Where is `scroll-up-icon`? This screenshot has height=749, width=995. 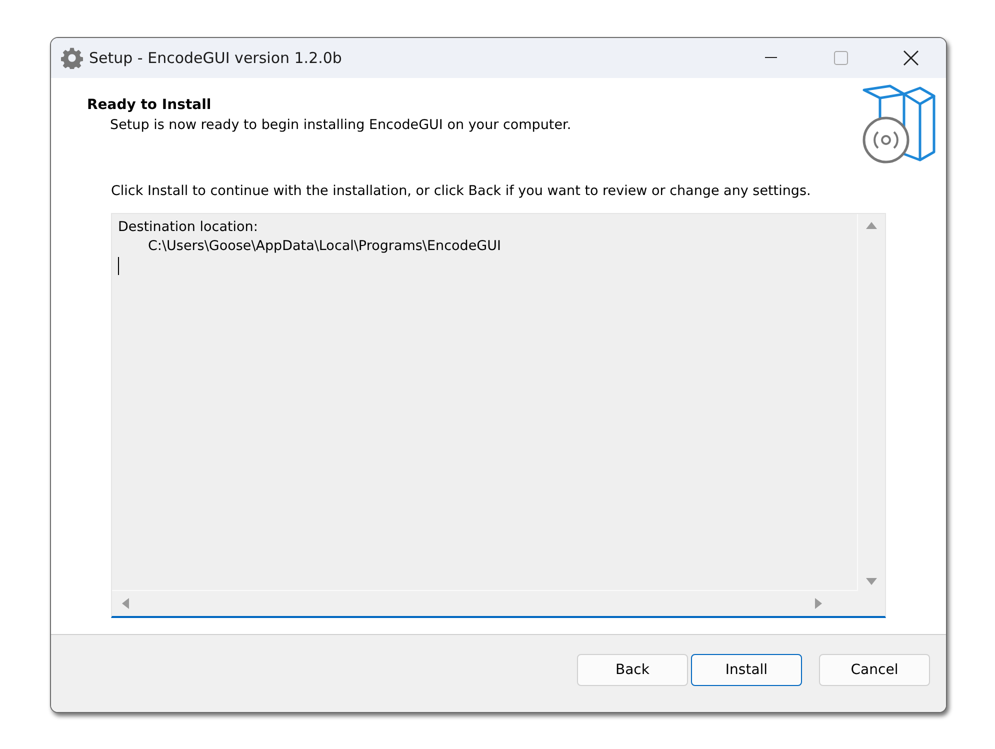
scroll-up-icon is located at coordinates (871, 225).